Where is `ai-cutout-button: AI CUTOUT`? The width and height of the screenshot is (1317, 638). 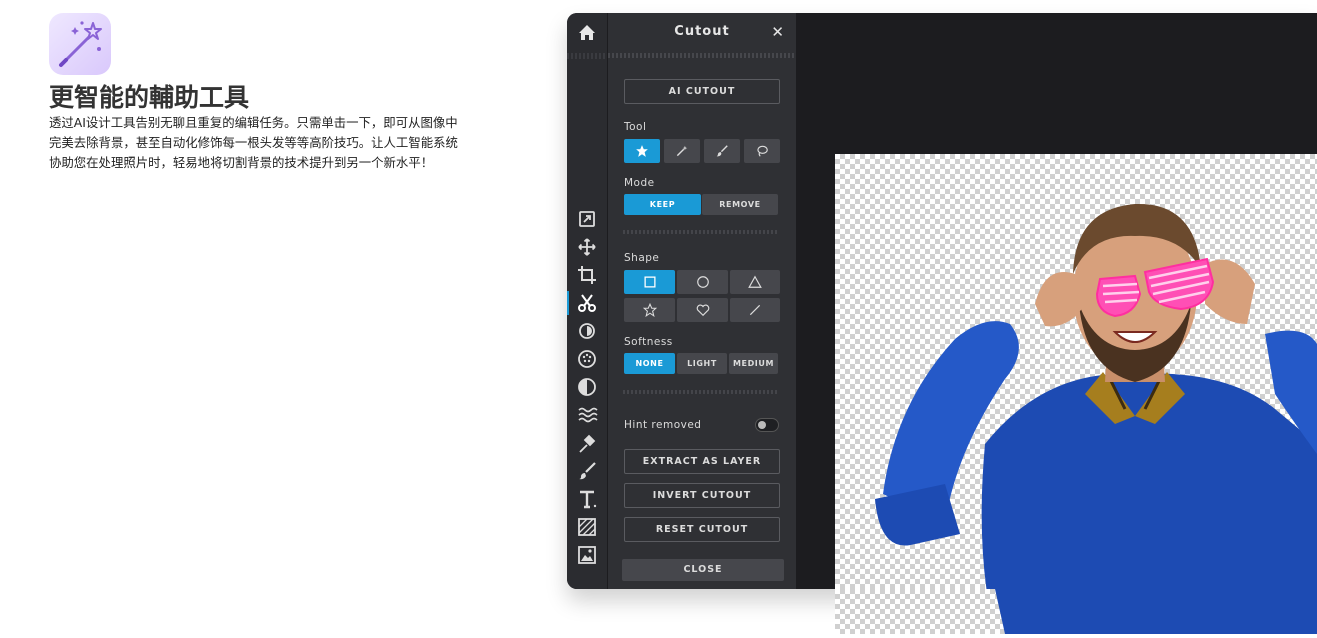
ai-cutout-button: AI CUTOUT is located at coordinates (702, 91).